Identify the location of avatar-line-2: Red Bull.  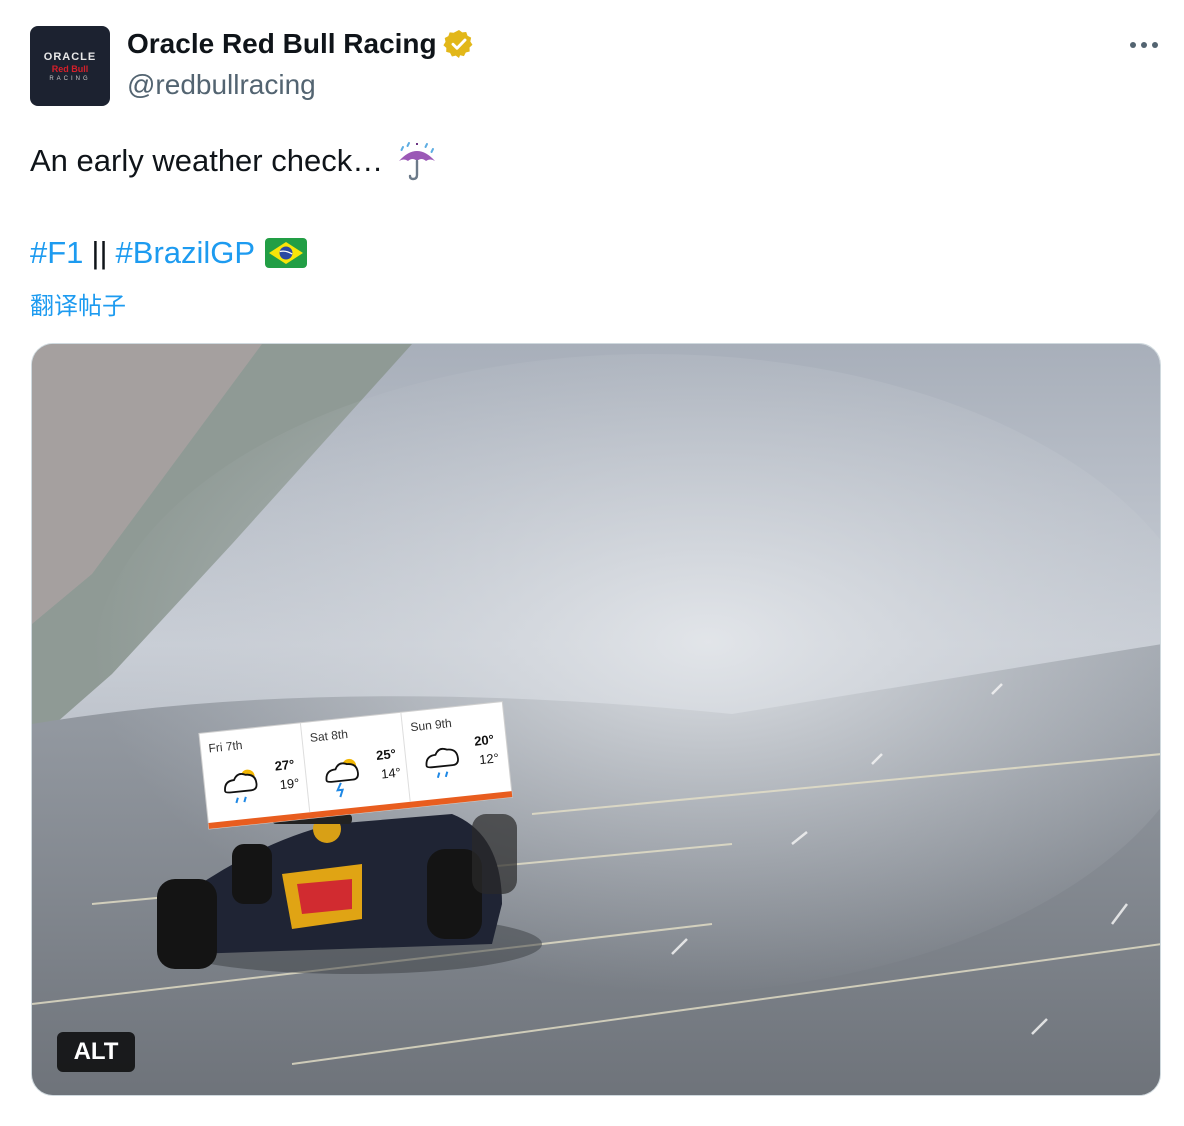
(70, 68).